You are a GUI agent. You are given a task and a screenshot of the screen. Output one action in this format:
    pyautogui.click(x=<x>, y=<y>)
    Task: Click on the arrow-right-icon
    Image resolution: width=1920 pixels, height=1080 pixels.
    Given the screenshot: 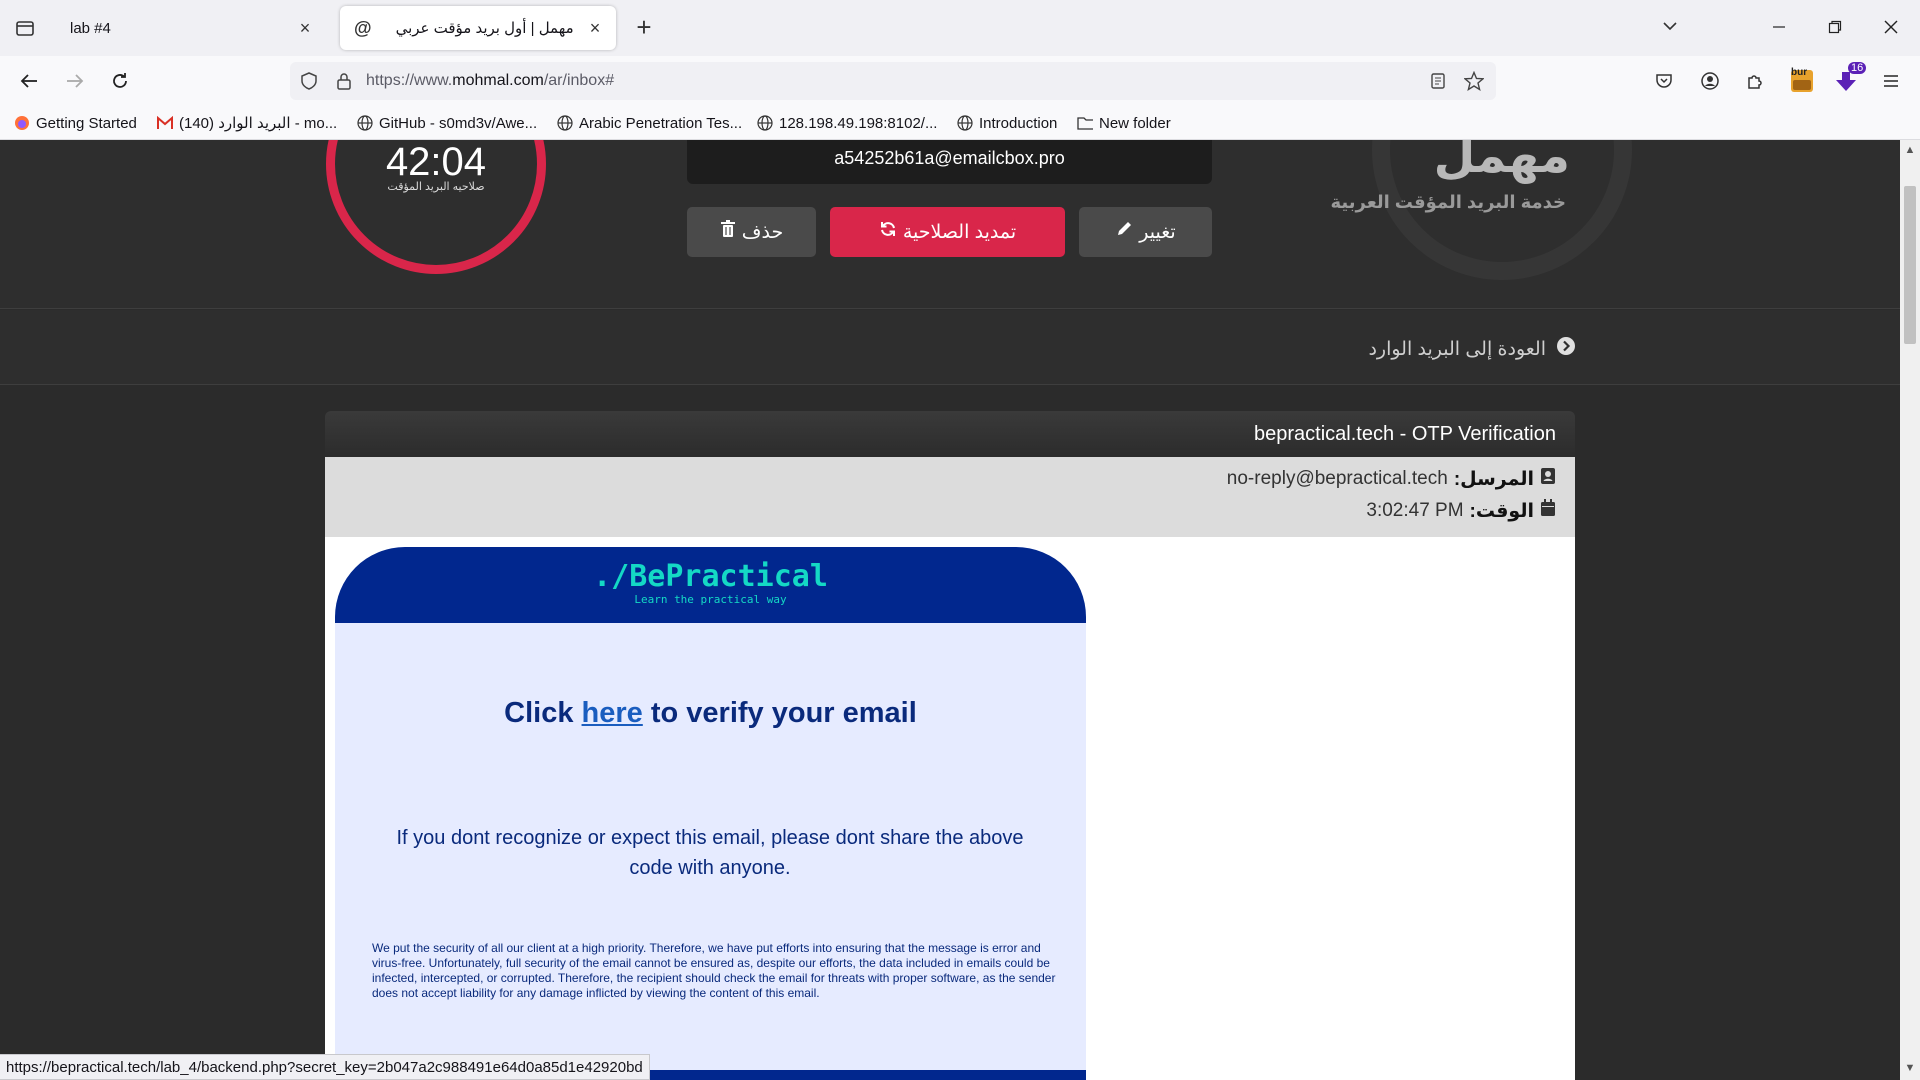 What is the action you would take?
    pyautogui.click(x=75, y=81)
    